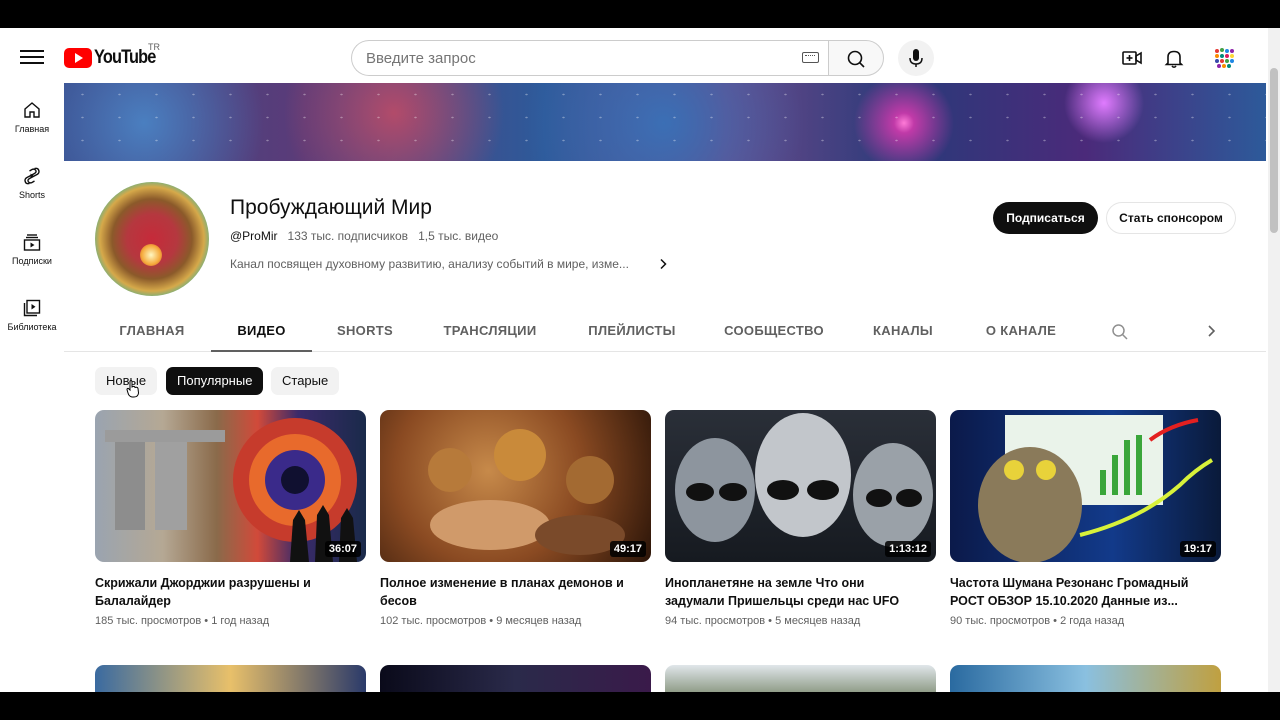  What do you see at coordinates (632, 331) in the screenshot?
I see `tab-playlists: ПЛЕЙЛИСТЫ` at bounding box center [632, 331].